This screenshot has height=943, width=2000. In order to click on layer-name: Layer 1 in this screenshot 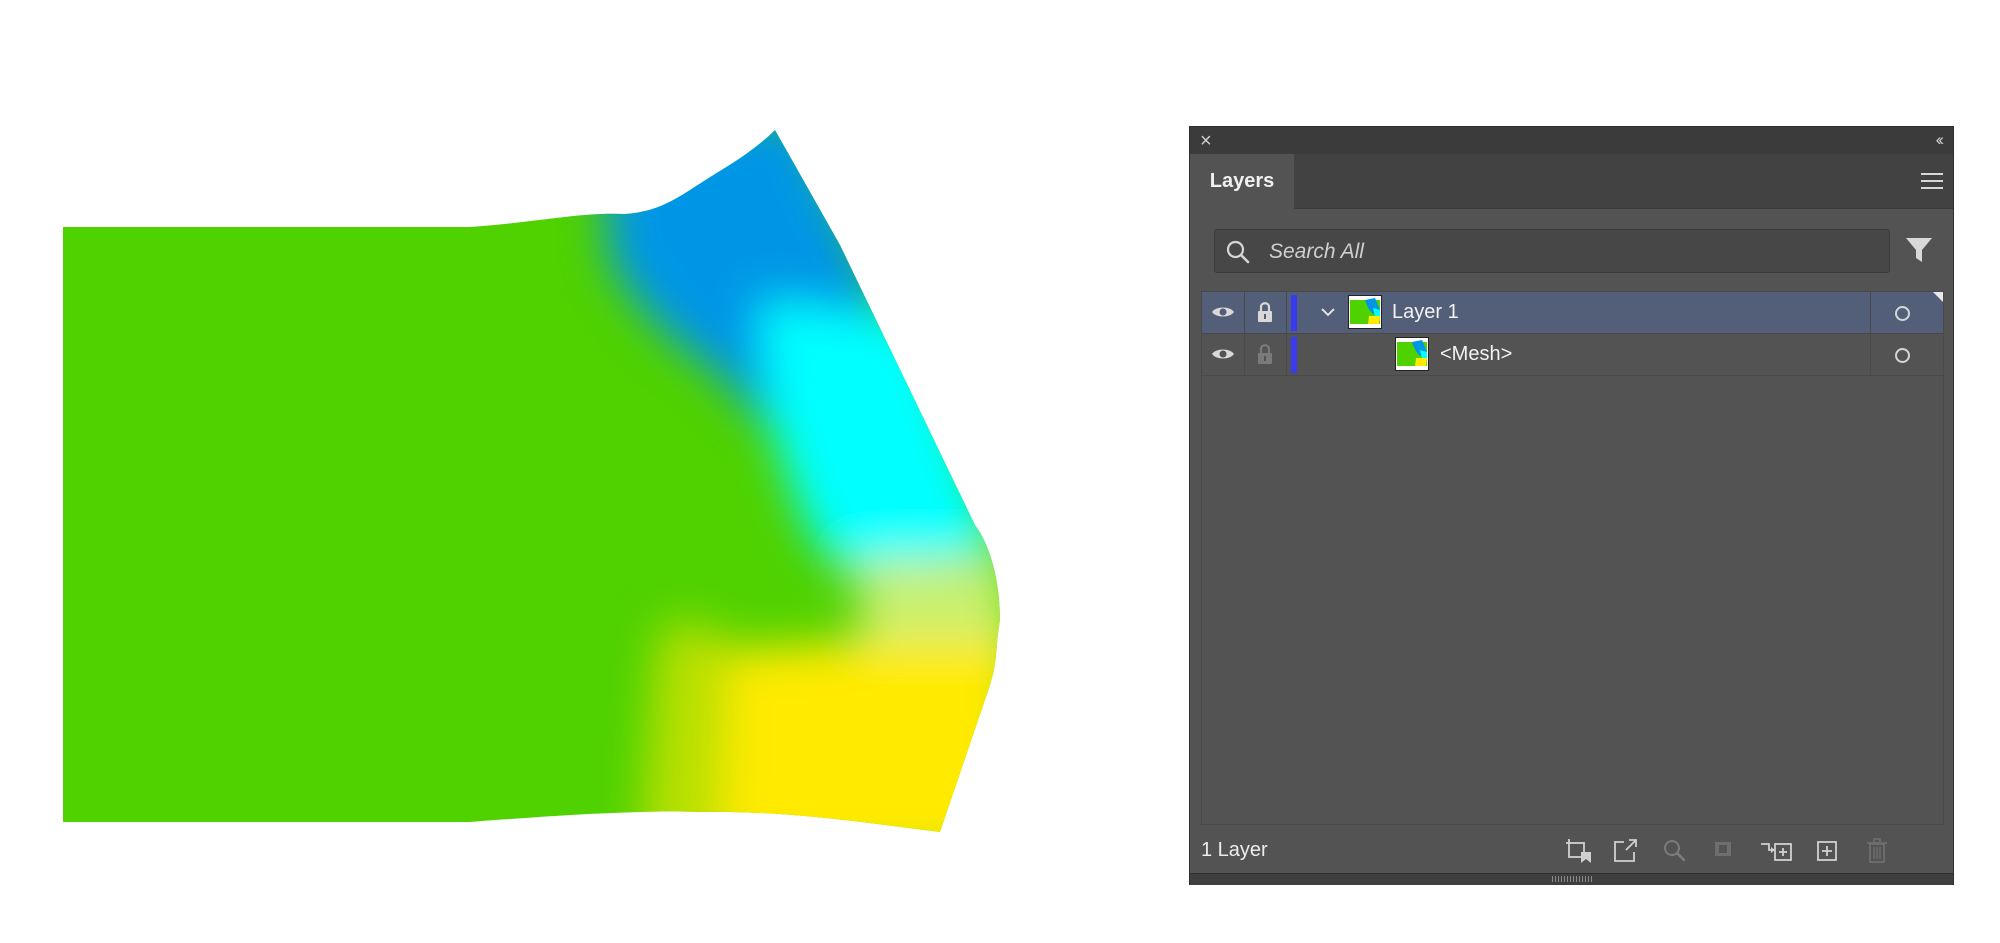, I will do `click(1425, 312)`.